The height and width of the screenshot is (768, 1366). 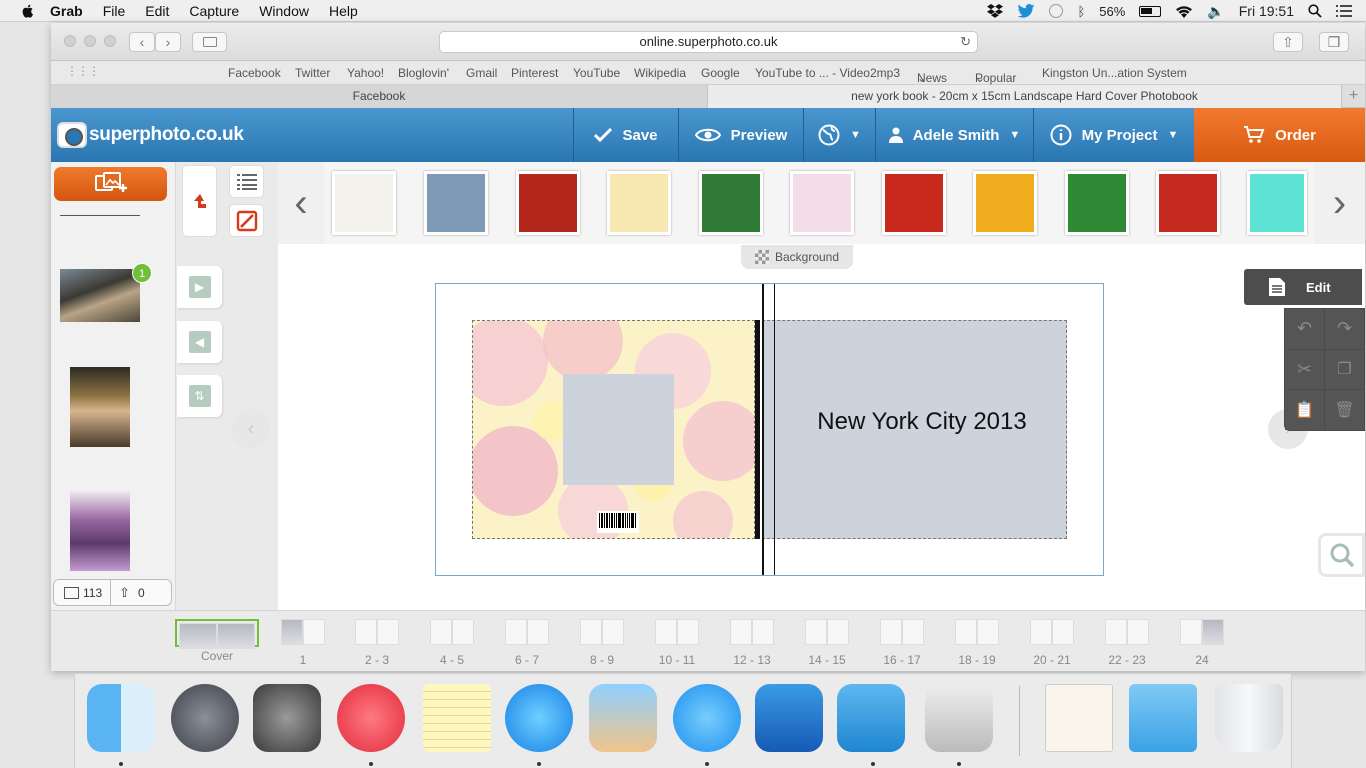 What do you see at coordinates (752, 643) in the screenshot?
I see `page-thumb: 12 - 13` at bounding box center [752, 643].